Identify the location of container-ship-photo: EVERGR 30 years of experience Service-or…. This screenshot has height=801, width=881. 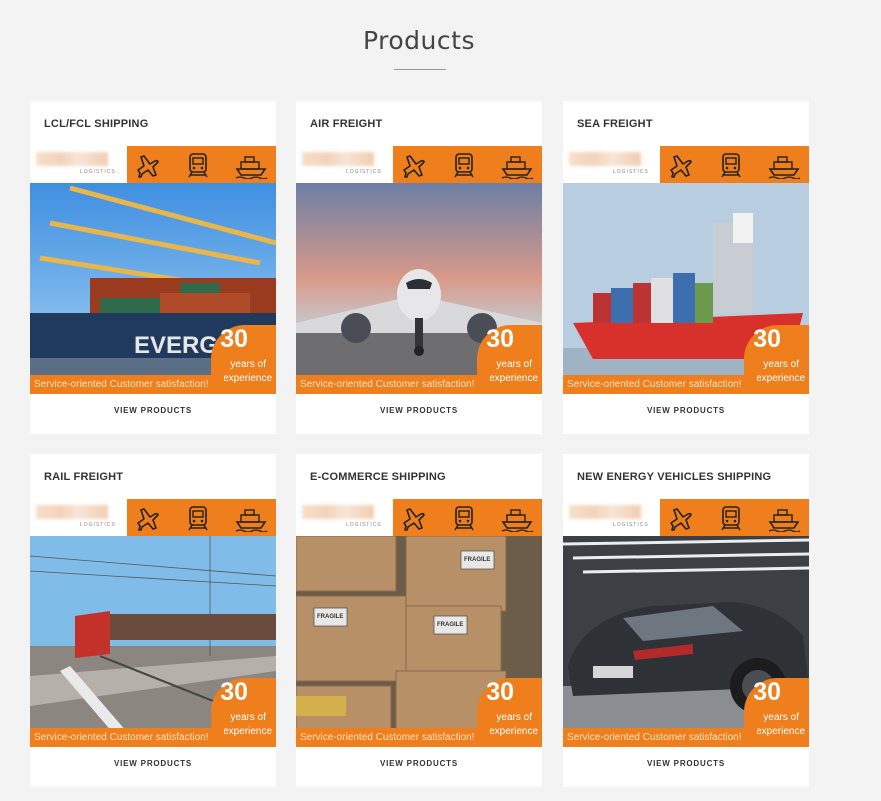
(153, 288).